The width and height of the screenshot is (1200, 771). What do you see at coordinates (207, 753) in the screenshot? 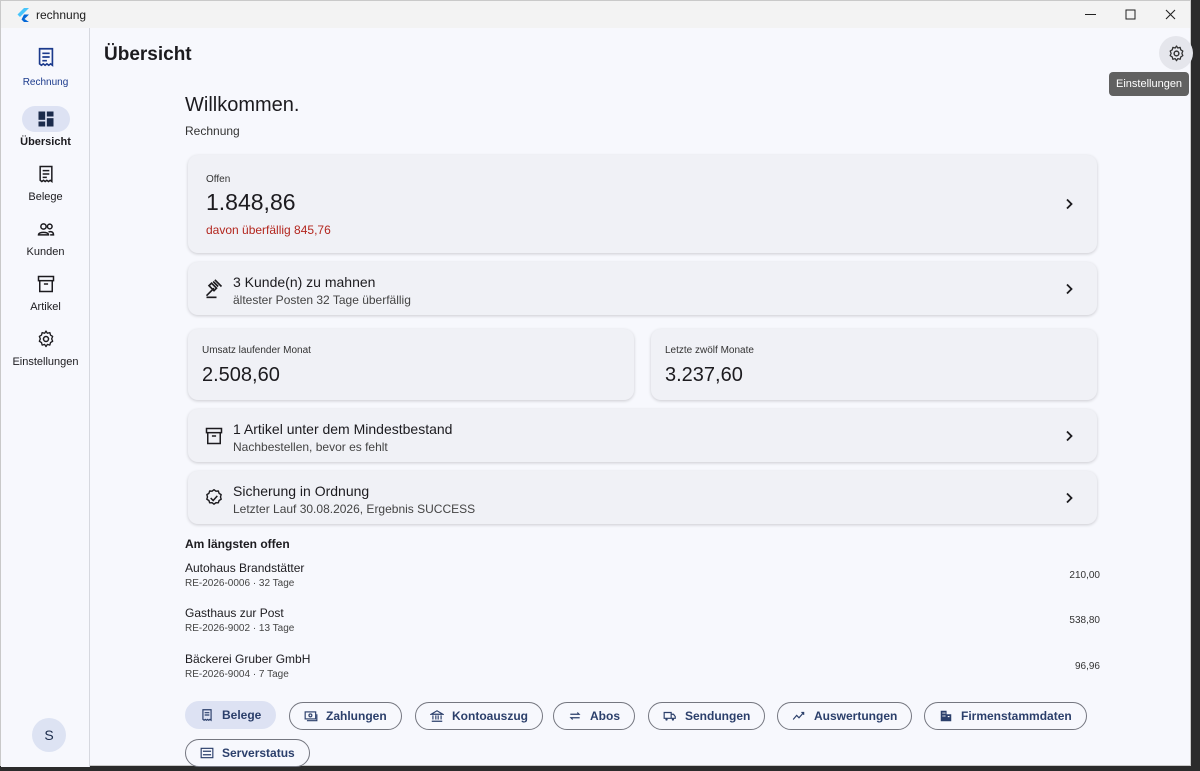
I see `server-icon` at bounding box center [207, 753].